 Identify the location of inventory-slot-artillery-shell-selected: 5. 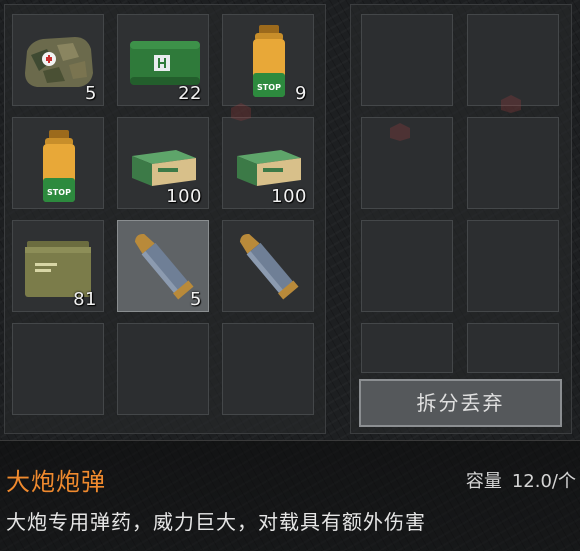
(163, 266).